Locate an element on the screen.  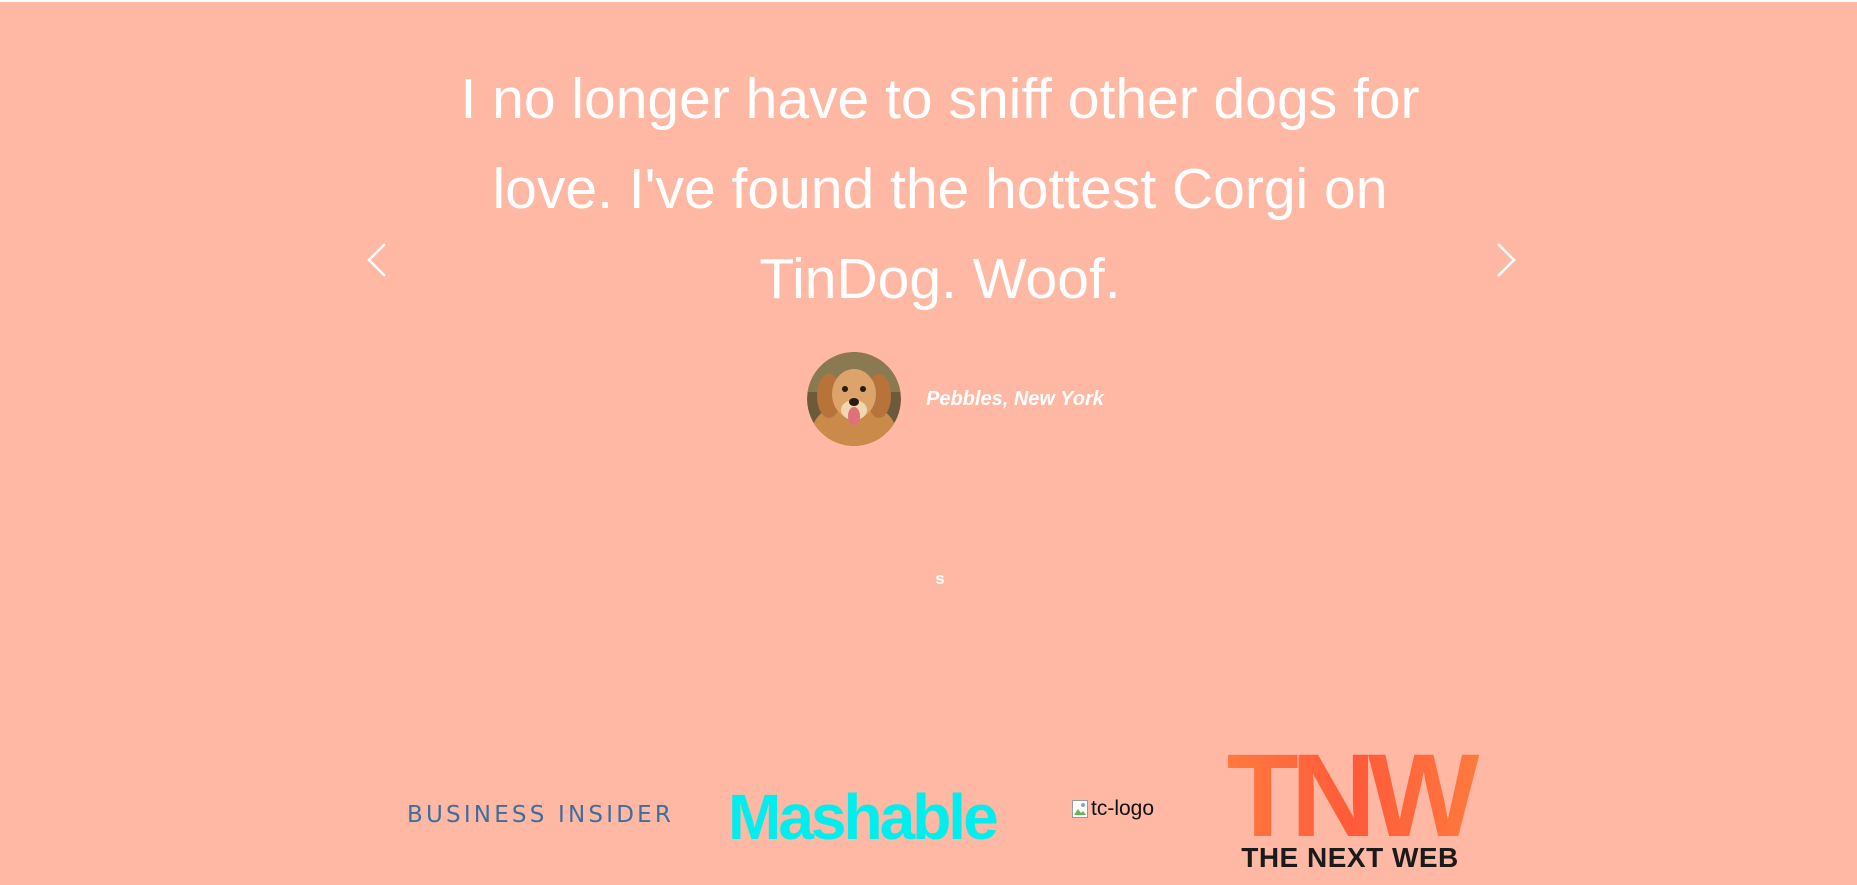
tnw-logo: TNW THE NEXT WEB is located at coordinates (1349, 812).